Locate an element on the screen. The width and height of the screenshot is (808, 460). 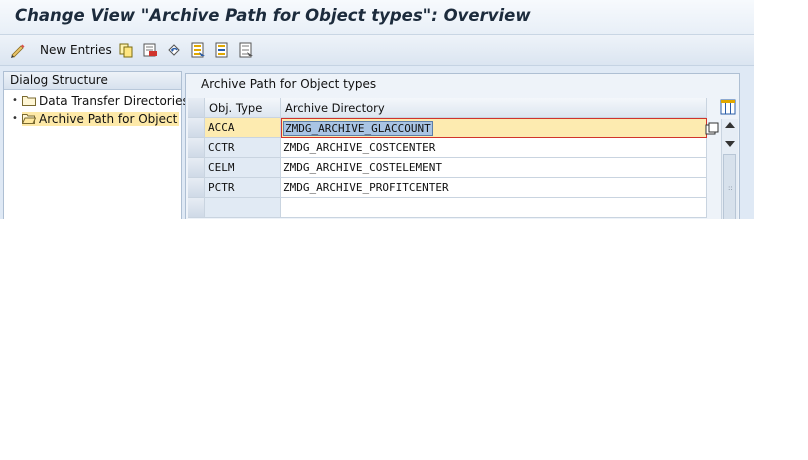
value-help-icon is located at coordinates (713, 129).